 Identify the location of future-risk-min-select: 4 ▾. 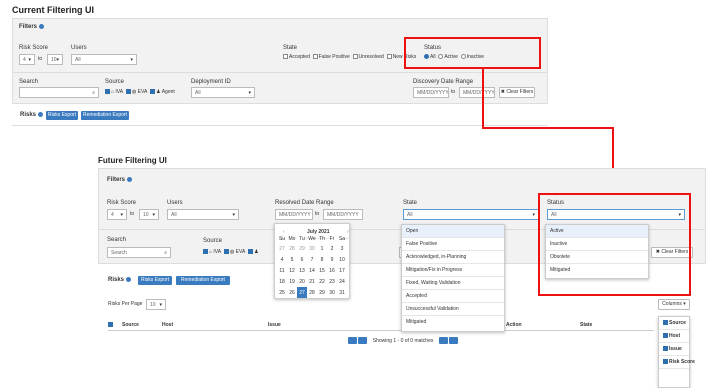
(117, 214).